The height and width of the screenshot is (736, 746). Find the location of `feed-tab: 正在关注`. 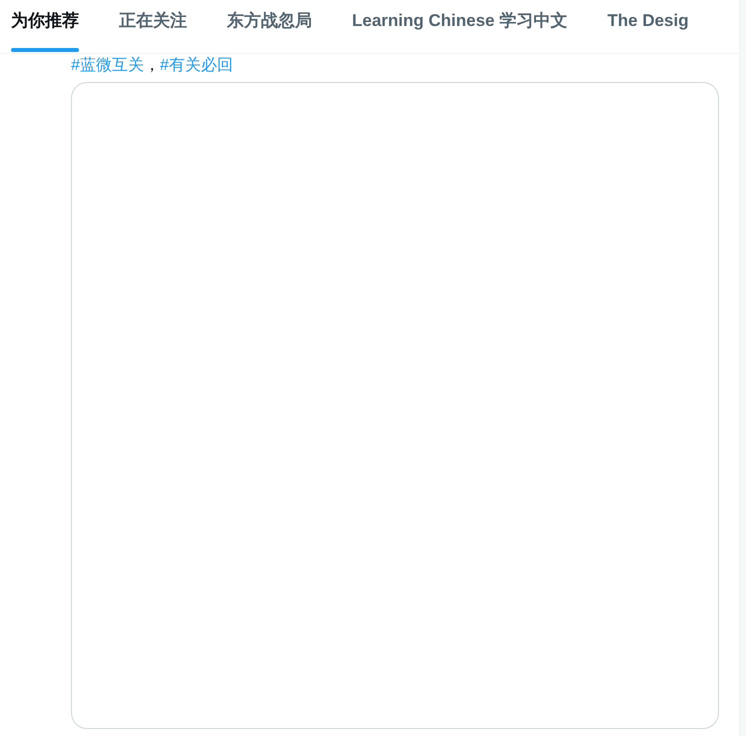

feed-tab: 正在关注 is located at coordinates (153, 26).